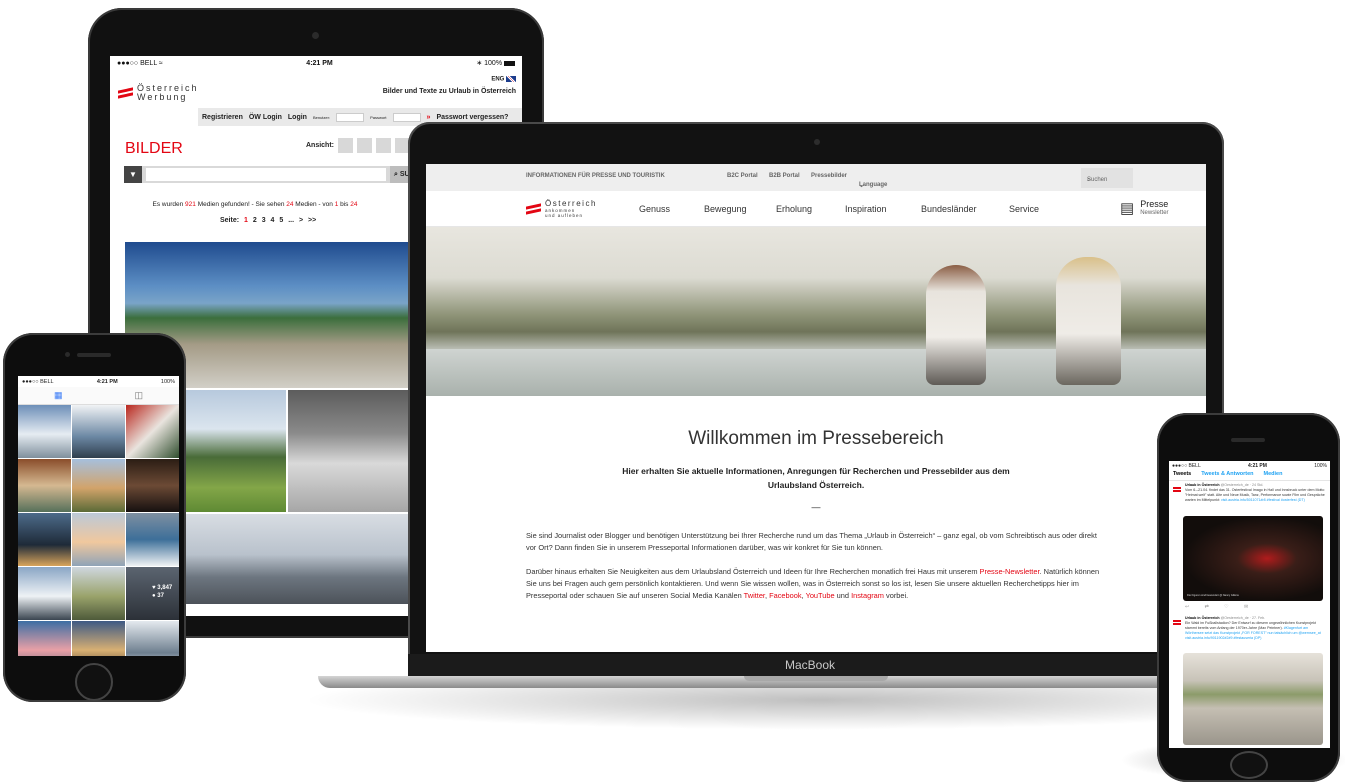  What do you see at coordinates (595, 176) in the screenshot?
I see `topbar-info: INFORMATIONEN FÜR PRESSE UND TOURISTIK` at bounding box center [595, 176].